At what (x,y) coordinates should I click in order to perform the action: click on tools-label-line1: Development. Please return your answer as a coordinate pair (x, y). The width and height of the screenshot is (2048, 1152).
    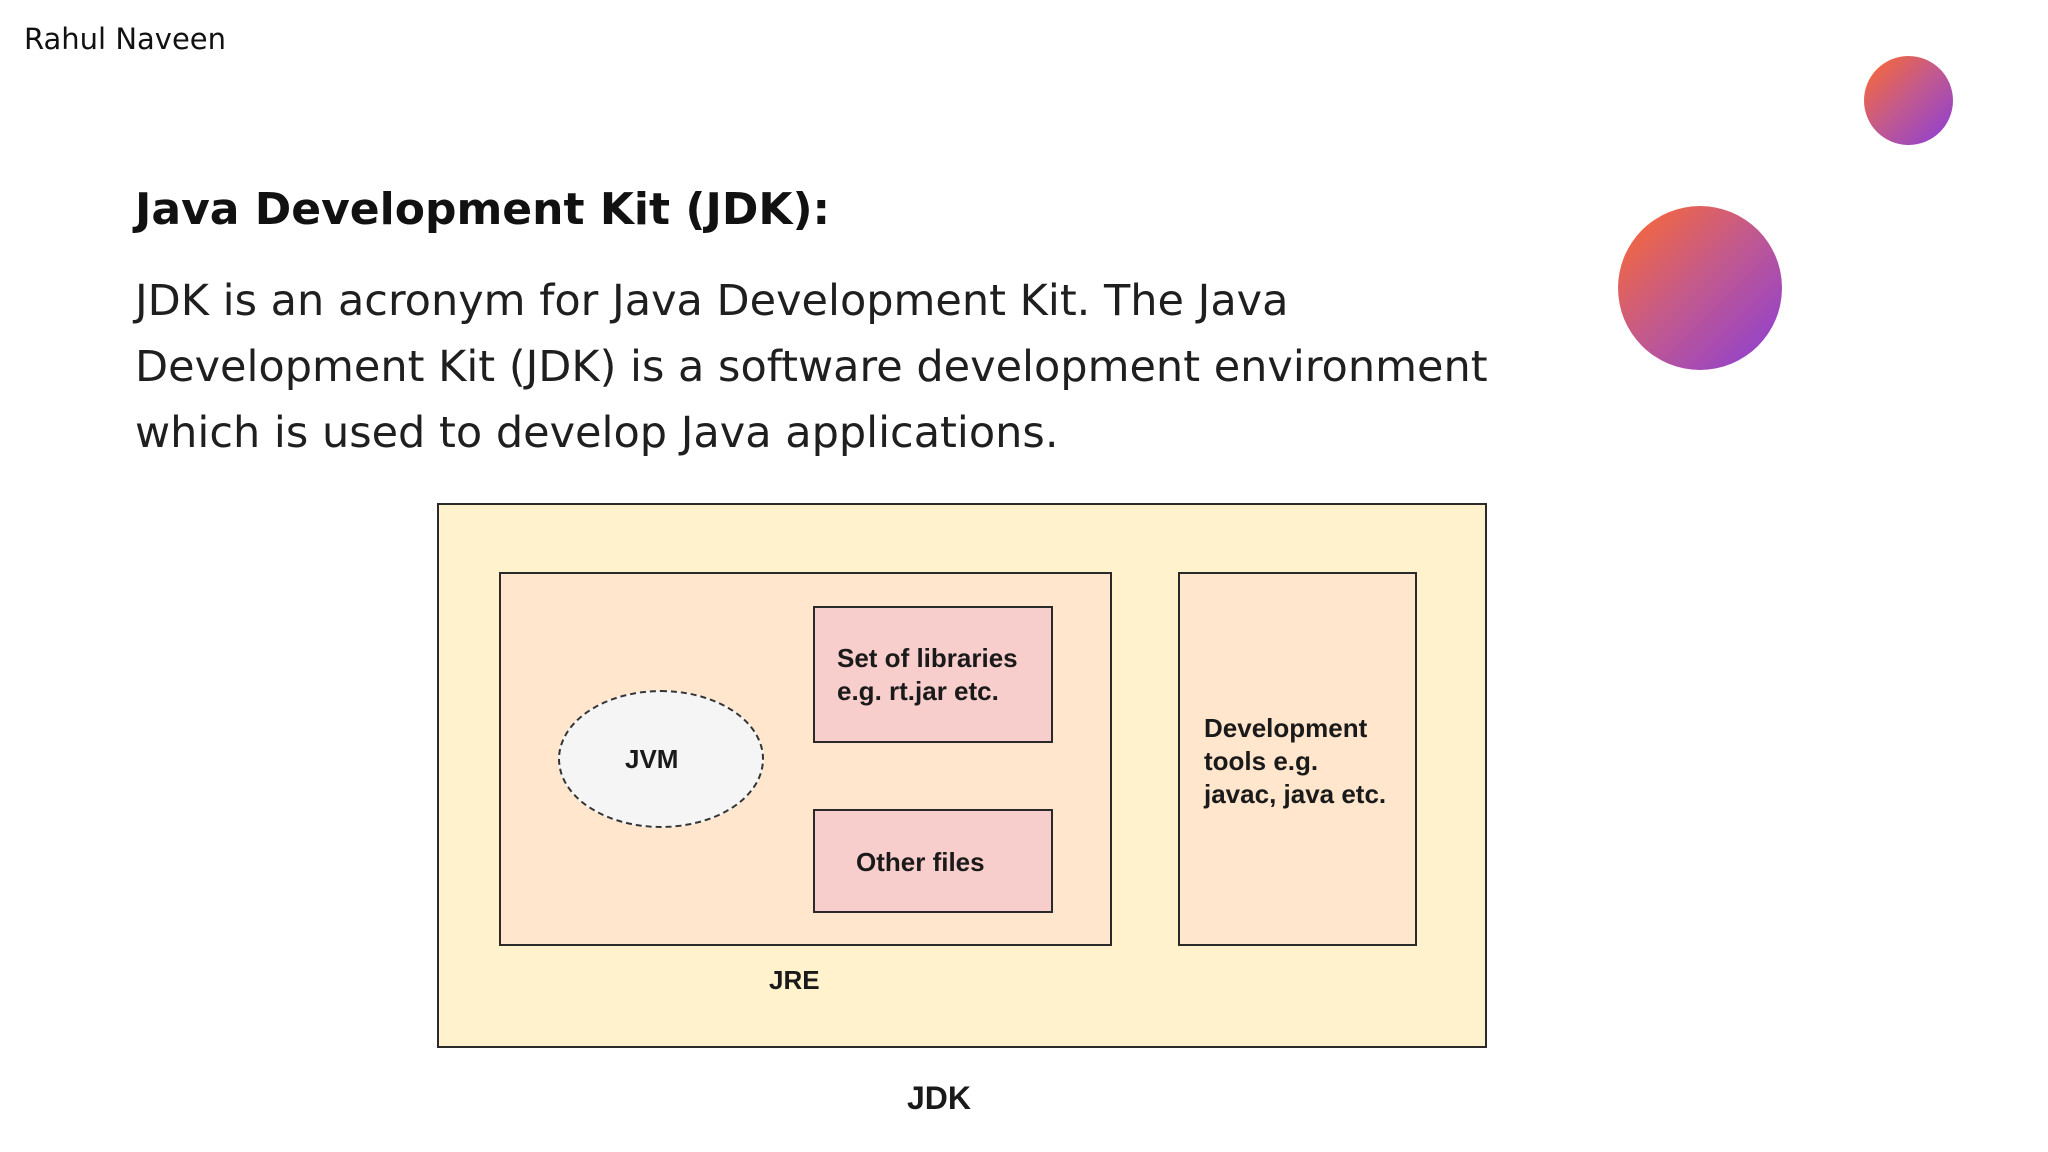
    Looking at the image, I should click on (1286, 728).